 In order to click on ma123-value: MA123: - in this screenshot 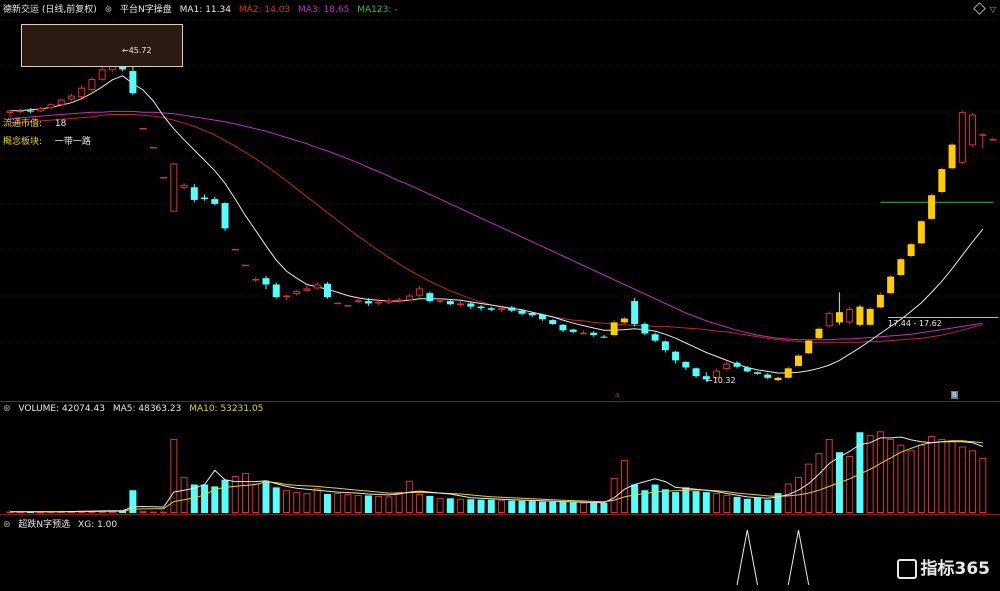, I will do `click(377, 10)`.